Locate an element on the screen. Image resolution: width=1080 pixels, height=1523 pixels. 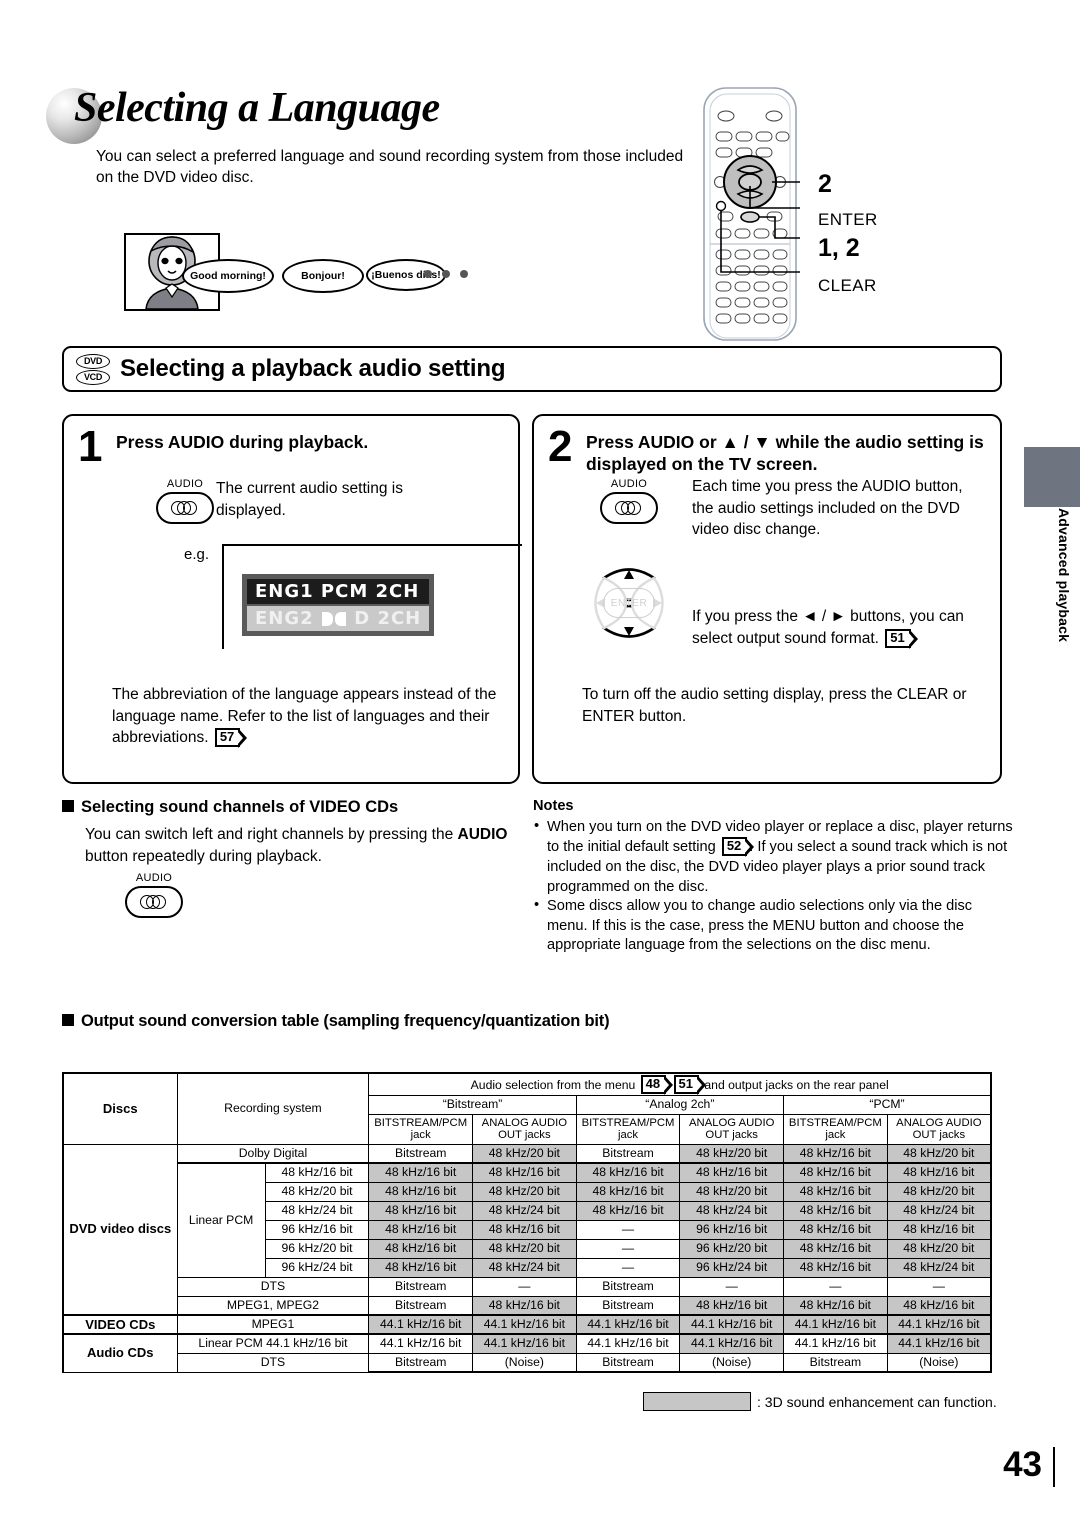
disc-type-badges: DVD VCD is located at coordinates (93, 369).